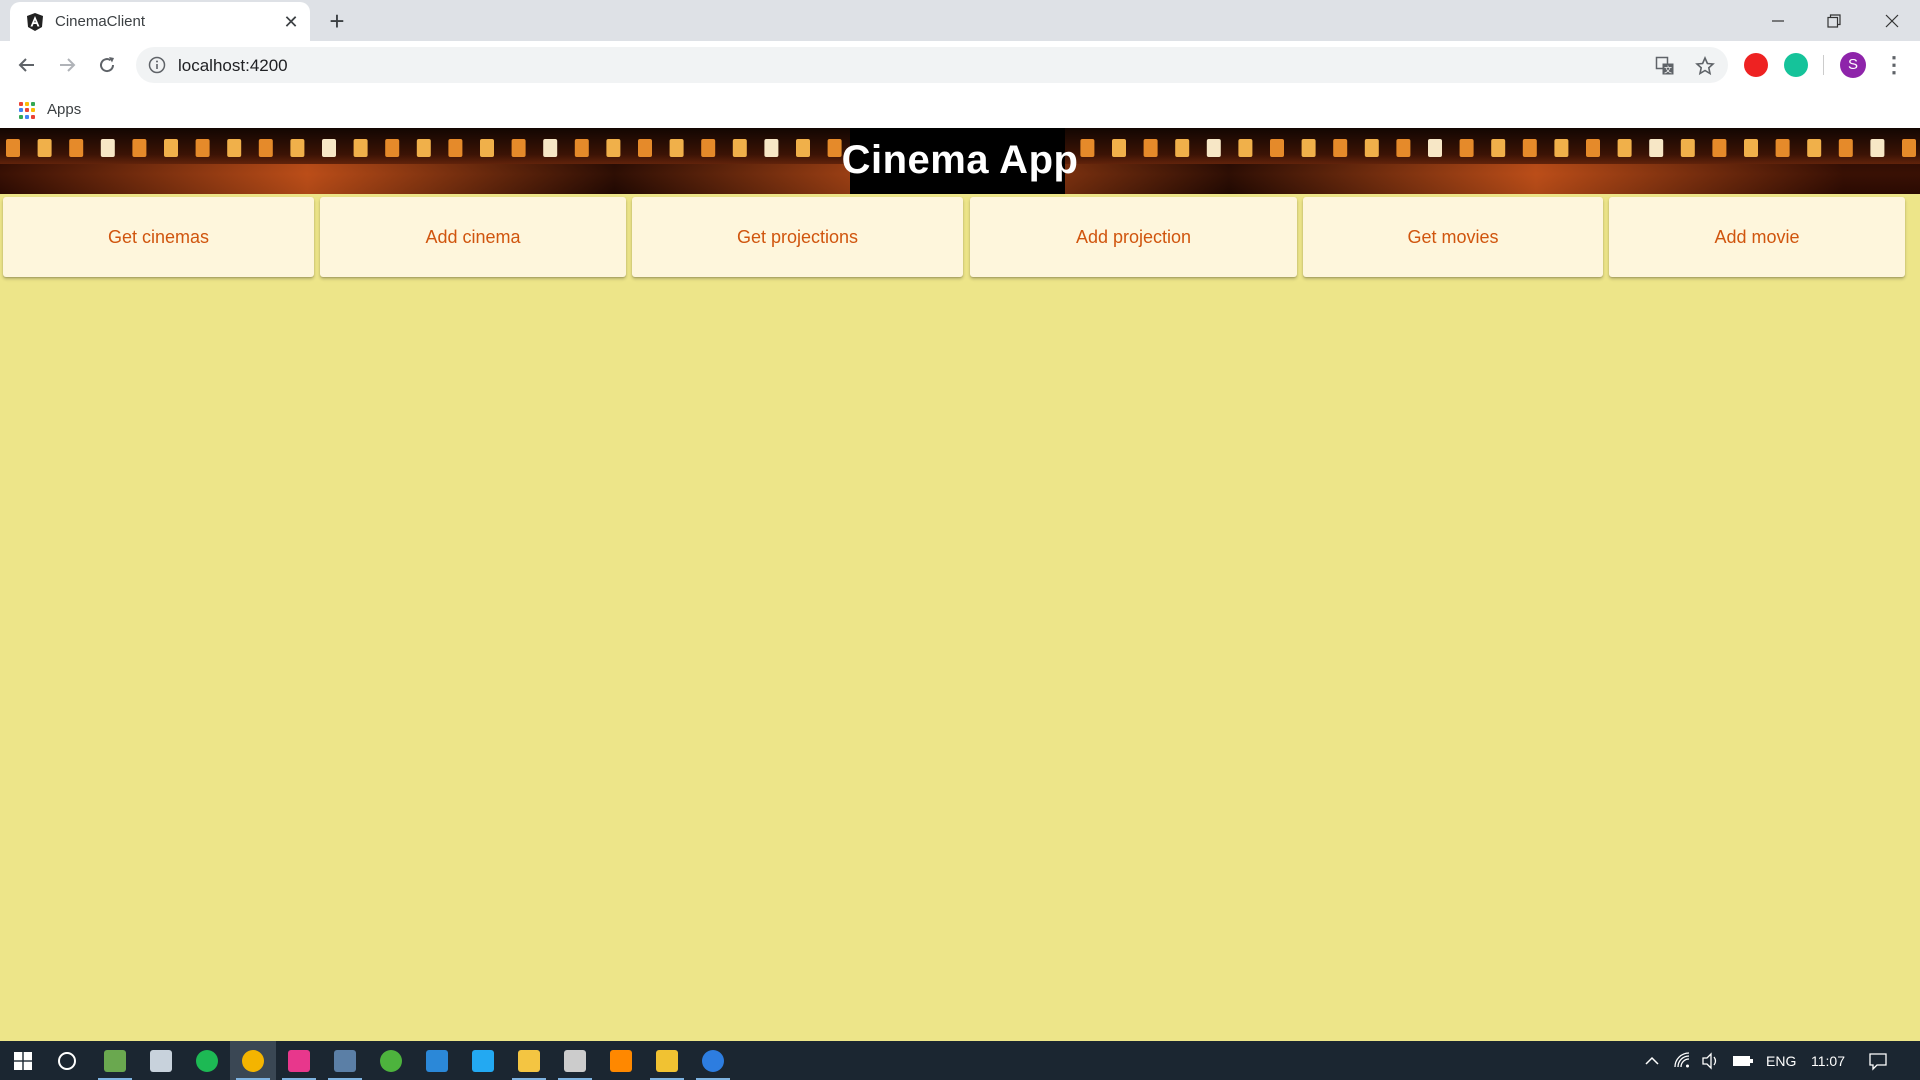 This screenshot has height=1080, width=1920. Describe the element at coordinates (1823, 65) in the screenshot. I see `toolbar-divider` at that location.